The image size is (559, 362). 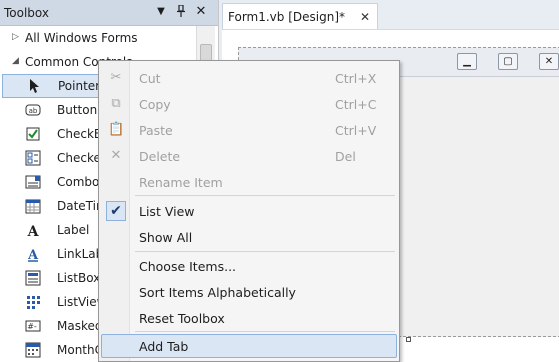 I want to click on menu-item-add-tab: Add Tab, so click(x=249, y=346).